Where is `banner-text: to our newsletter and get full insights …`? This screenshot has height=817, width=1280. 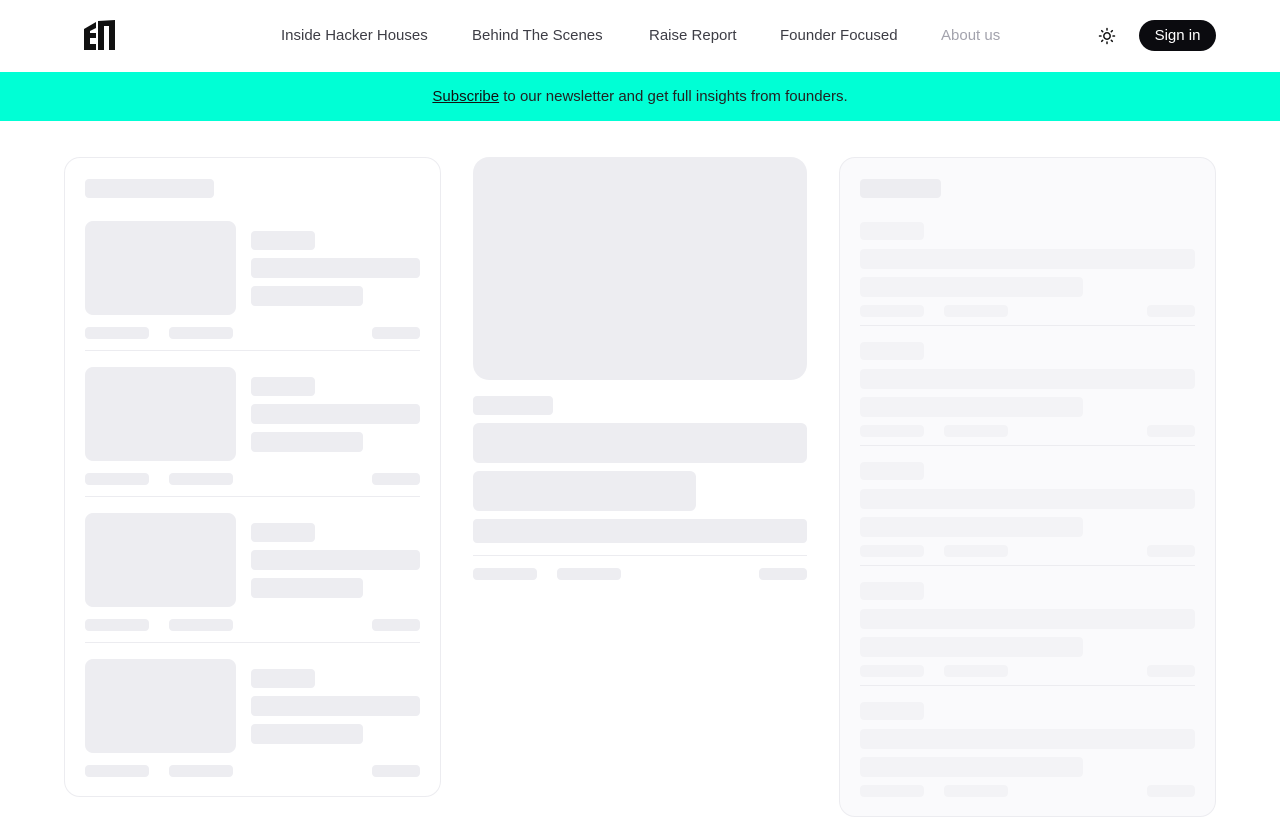 banner-text: to our newsletter and get full insights … is located at coordinates (673, 96).